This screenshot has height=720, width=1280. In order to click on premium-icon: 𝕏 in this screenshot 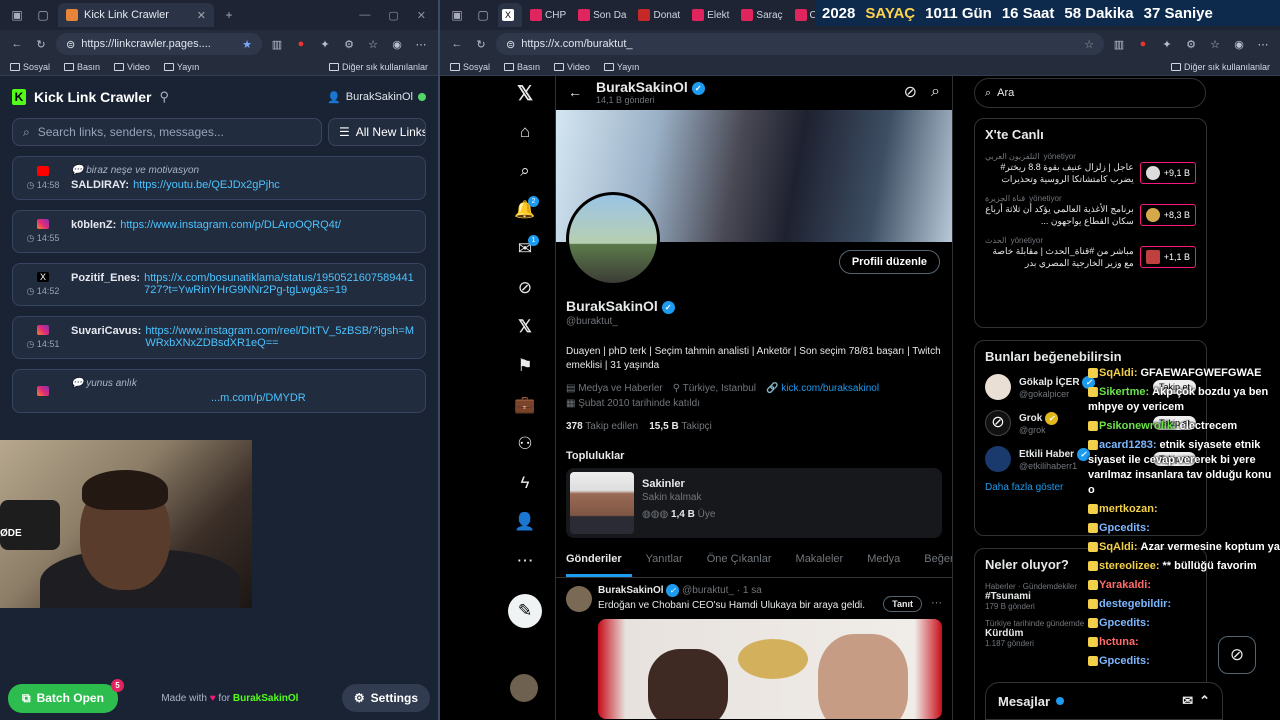, I will do `click(525, 327)`.